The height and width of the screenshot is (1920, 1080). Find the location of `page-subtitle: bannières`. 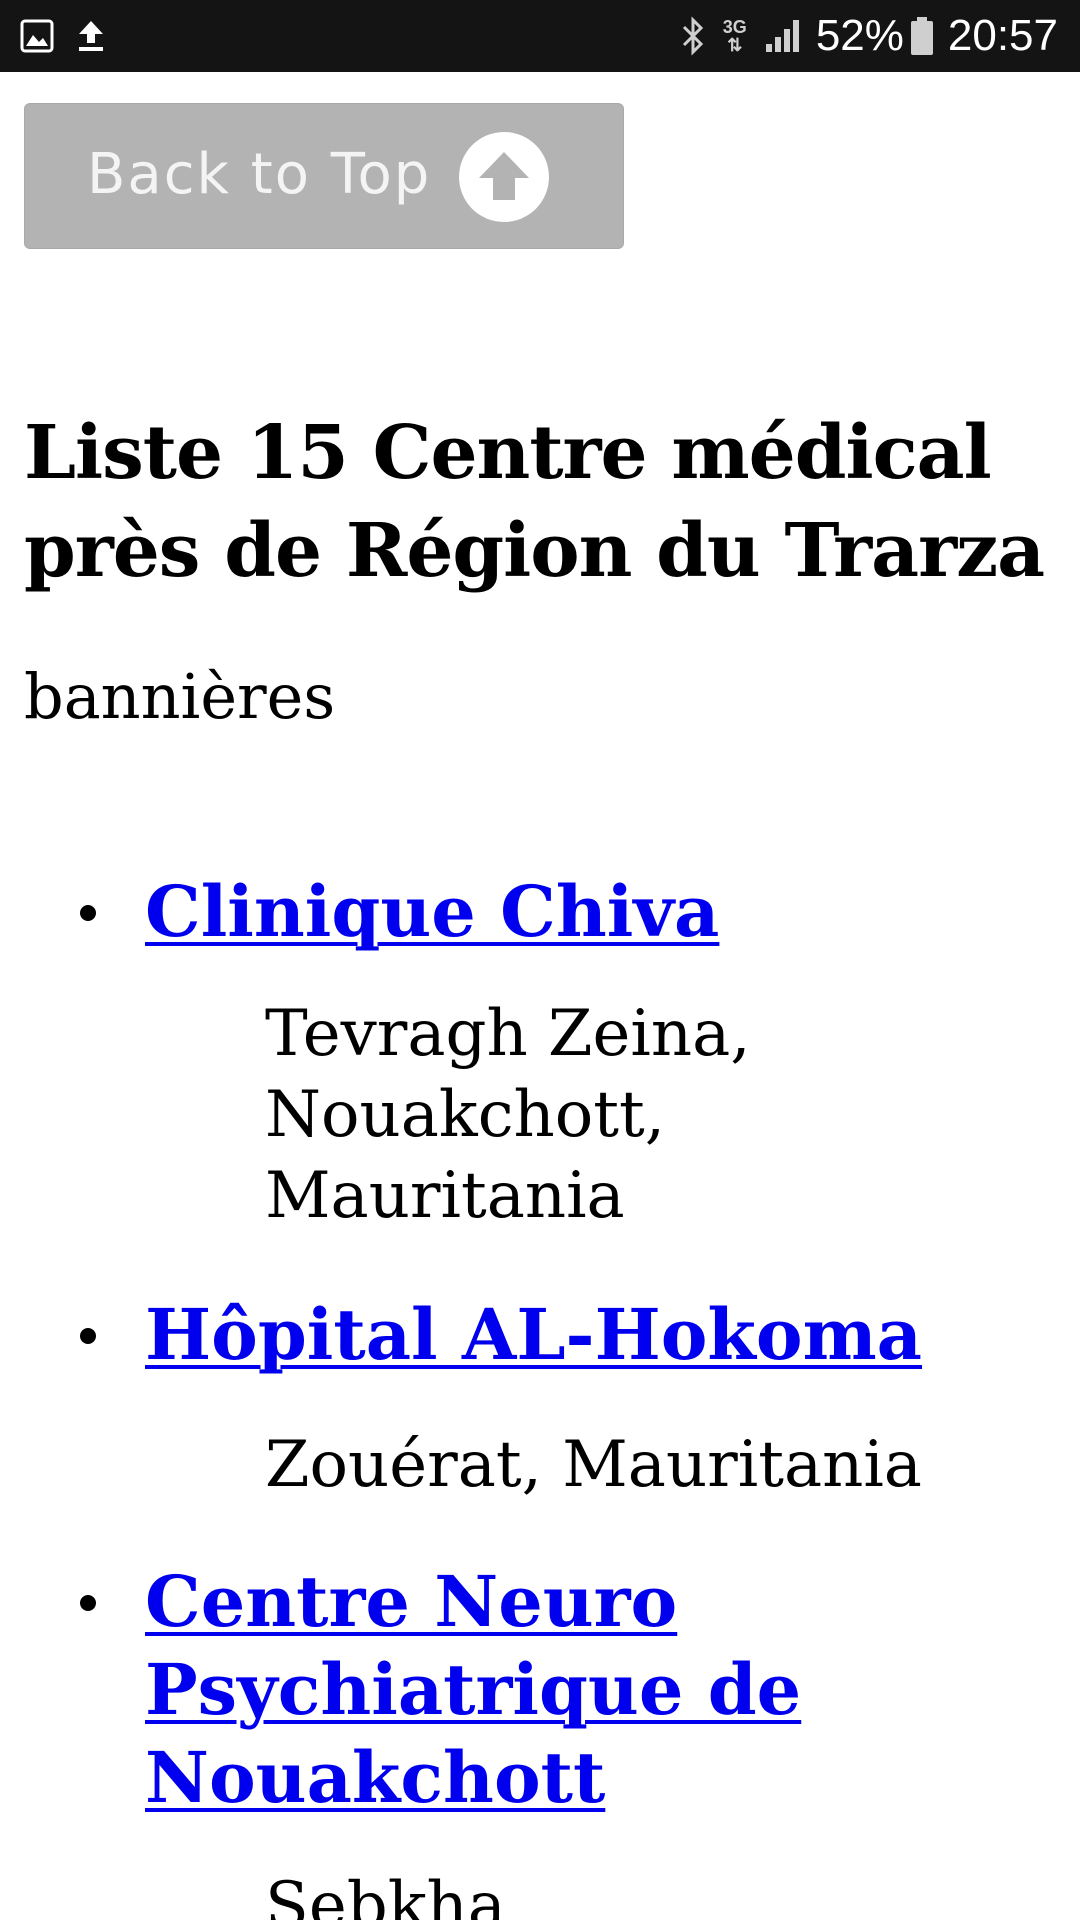

page-subtitle: bannières is located at coordinates (180, 696).